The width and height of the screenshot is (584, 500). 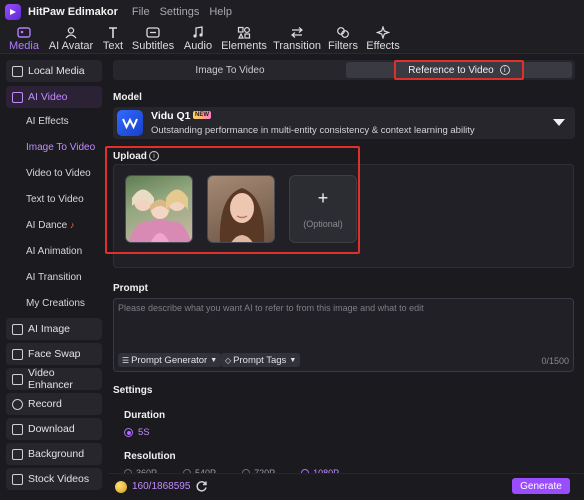 I want to click on sidebar-label: Background, so click(x=56, y=454).